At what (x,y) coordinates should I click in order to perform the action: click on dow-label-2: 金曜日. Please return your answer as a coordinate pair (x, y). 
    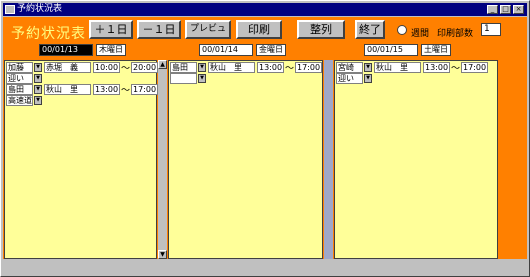
    Looking at the image, I should click on (271, 50).